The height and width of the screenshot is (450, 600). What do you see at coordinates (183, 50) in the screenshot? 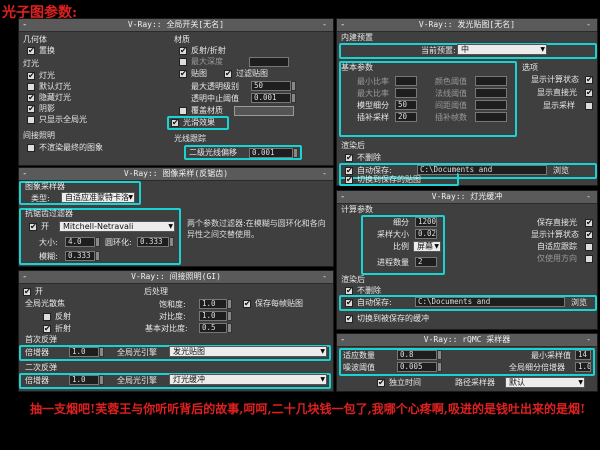
I see `reflect-refract-checkbox` at bounding box center [183, 50].